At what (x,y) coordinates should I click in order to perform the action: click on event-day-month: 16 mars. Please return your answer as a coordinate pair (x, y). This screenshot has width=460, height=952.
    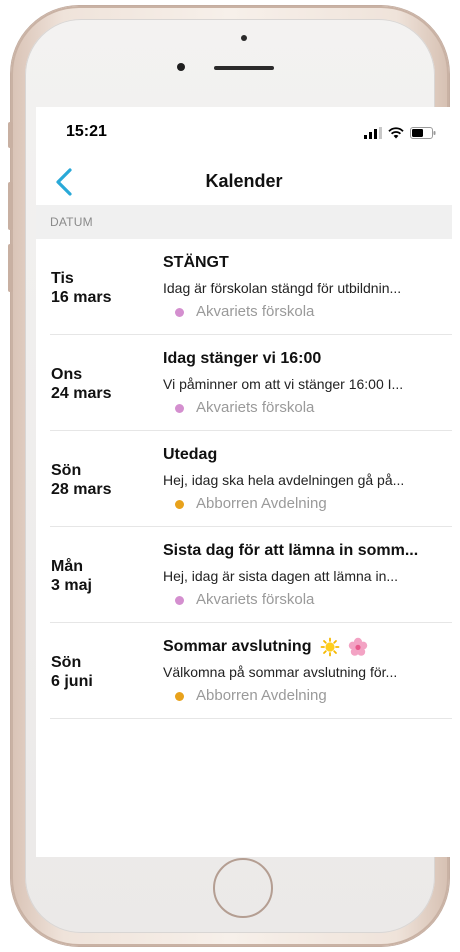
    Looking at the image, I should click on (81, 297).